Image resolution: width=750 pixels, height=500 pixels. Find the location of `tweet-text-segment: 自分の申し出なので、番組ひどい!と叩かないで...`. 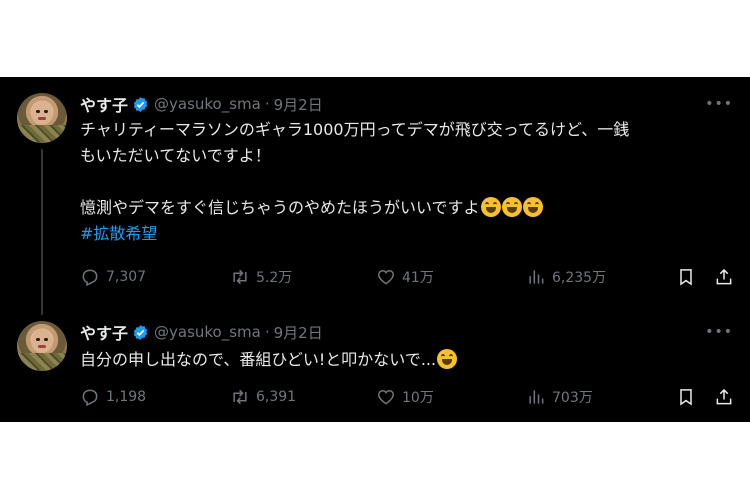

tweet-text-segment: 自分の申し出なので、番組ひどい!と叩かないで... is located at coordinates (258, 359).